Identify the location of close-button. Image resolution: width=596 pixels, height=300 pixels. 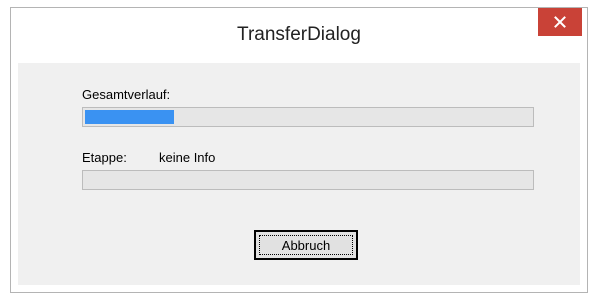
(560, 22).